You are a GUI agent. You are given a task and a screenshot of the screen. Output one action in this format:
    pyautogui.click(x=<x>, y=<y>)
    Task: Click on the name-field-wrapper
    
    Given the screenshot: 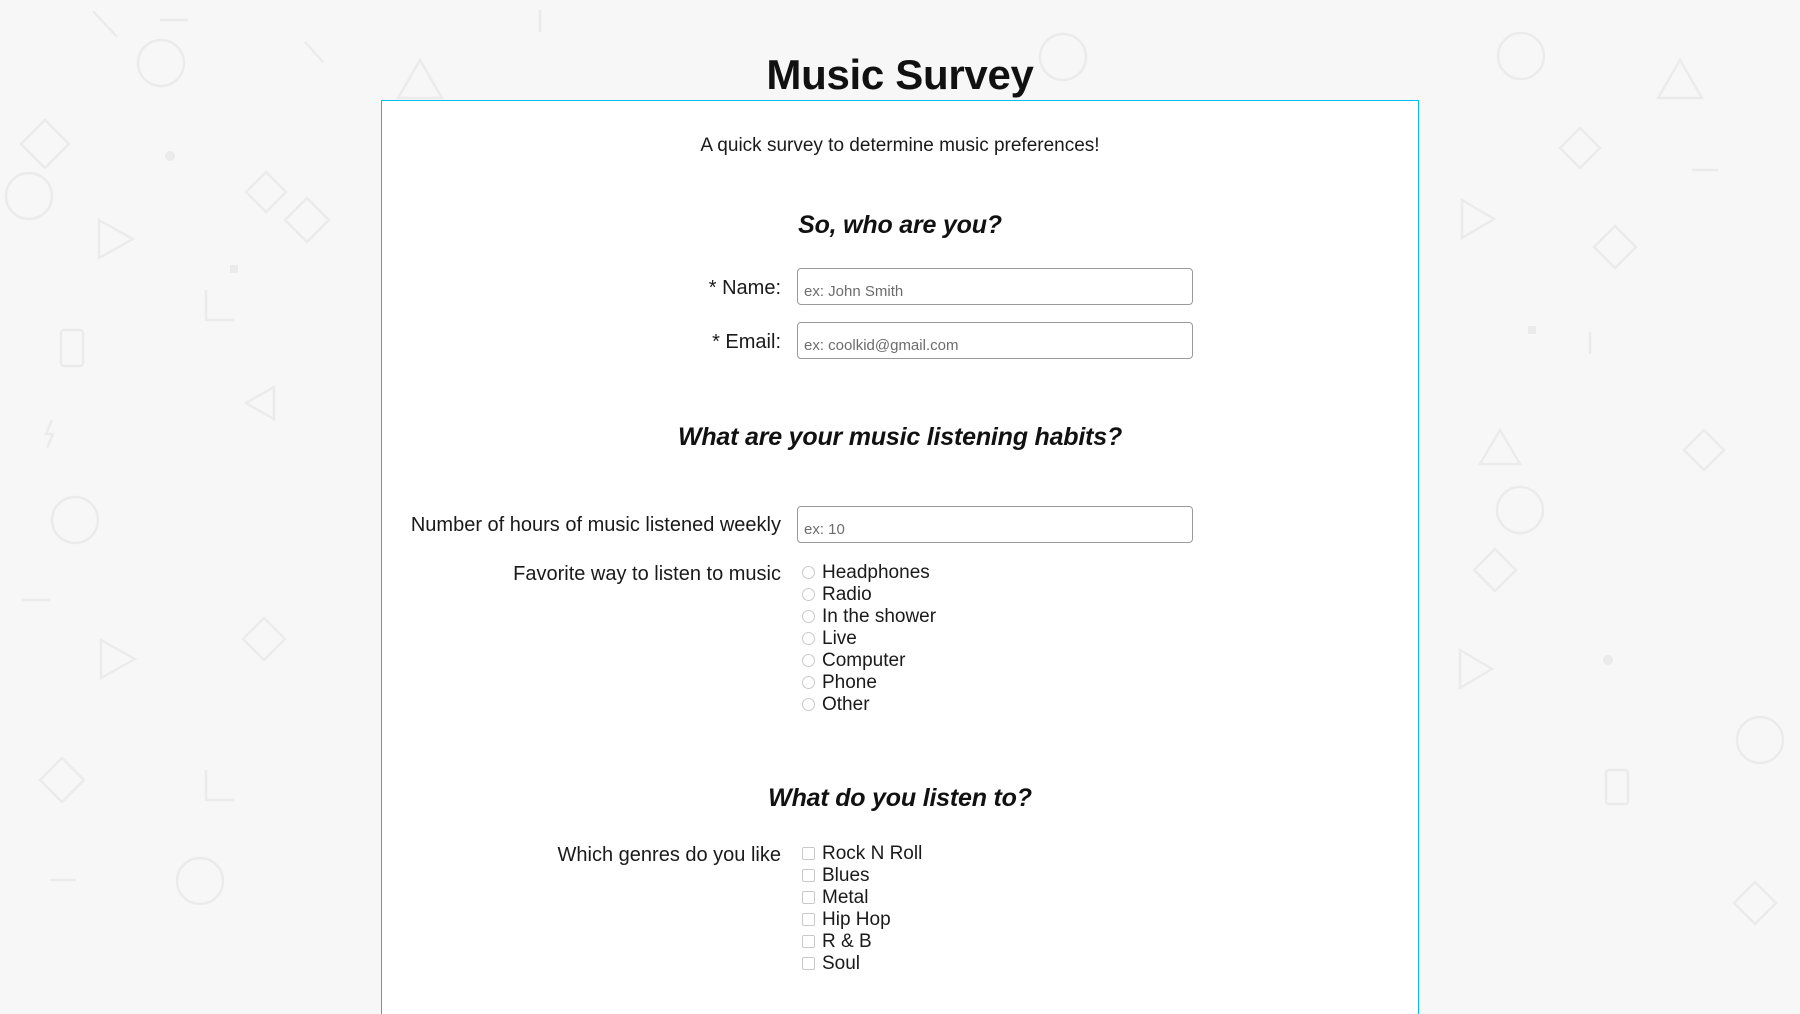 What is the action you would take?
    pyautogui.click(x=1099, y=286)
    